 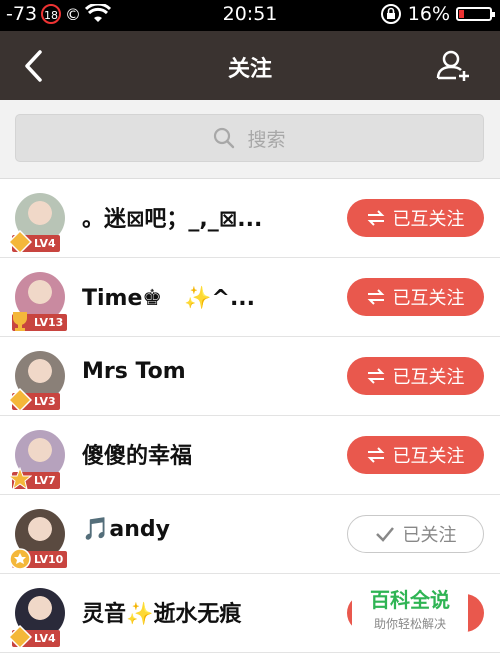 I want to click on watermark-logo: 百科全说 助你轻松解决, so click(x=410, y=607).